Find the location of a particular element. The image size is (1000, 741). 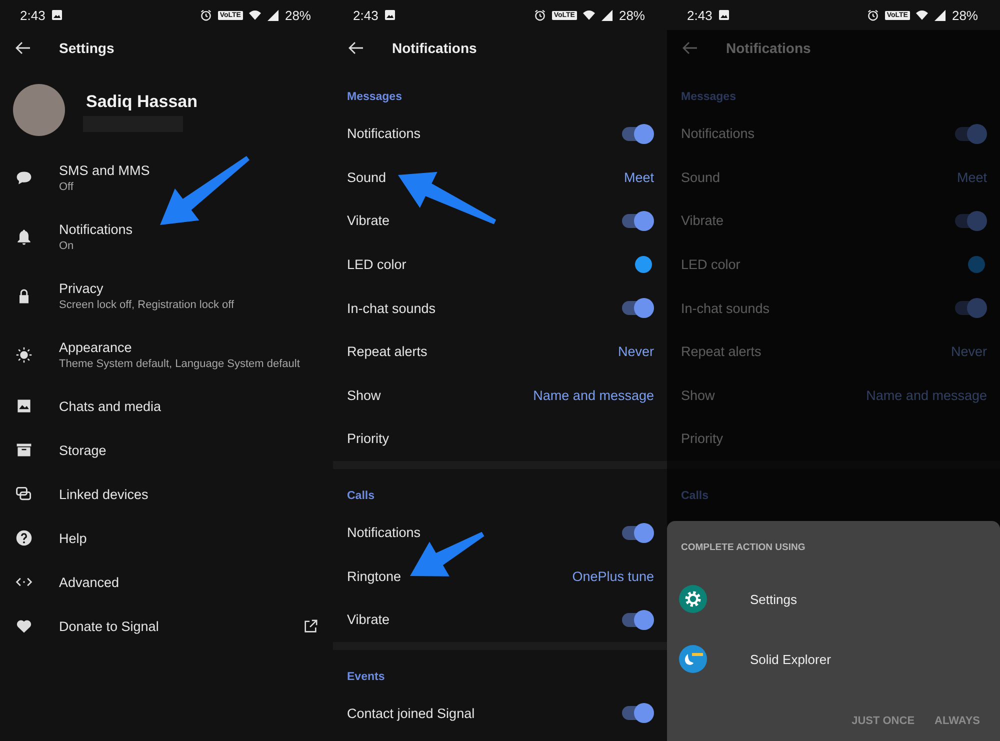

help-icon is located at coordinates (24, 538).